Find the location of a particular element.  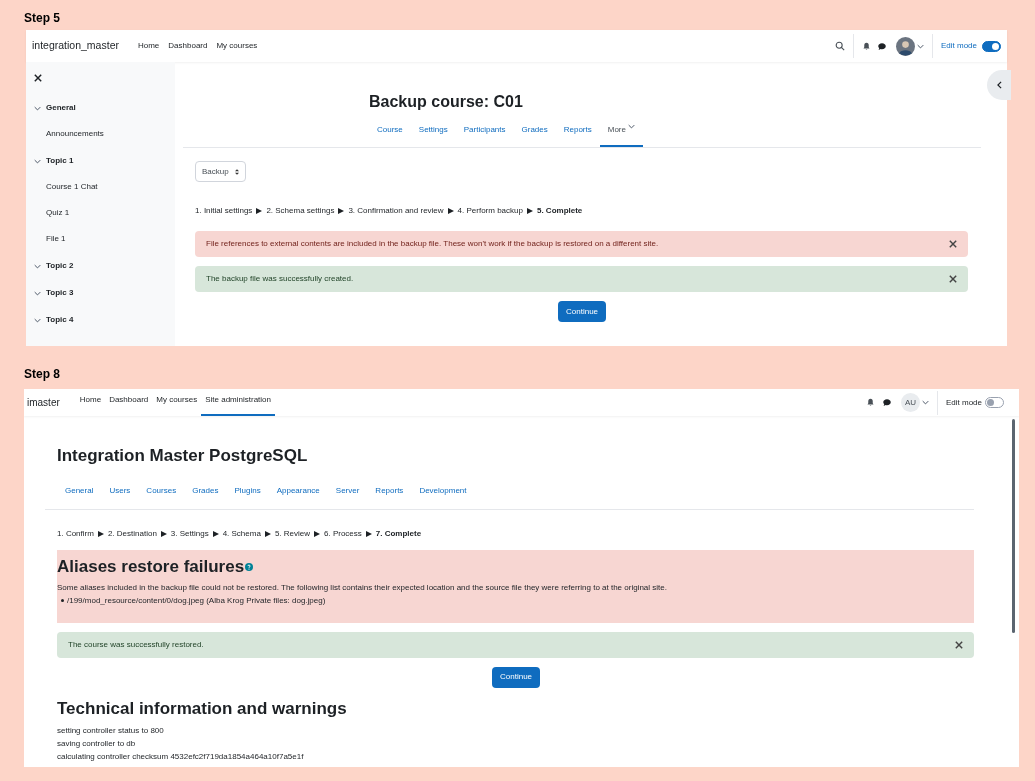

progress-step: 1. Initial settings is located at coordinates (224, 211).